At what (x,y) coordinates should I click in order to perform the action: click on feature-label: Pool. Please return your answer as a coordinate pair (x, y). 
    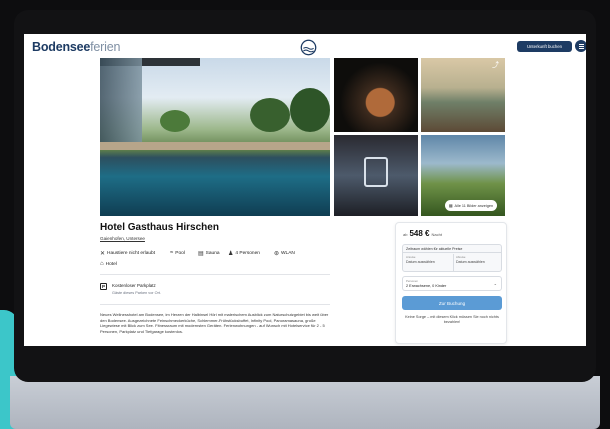
    Looking at the image, I should click on (180, 253).